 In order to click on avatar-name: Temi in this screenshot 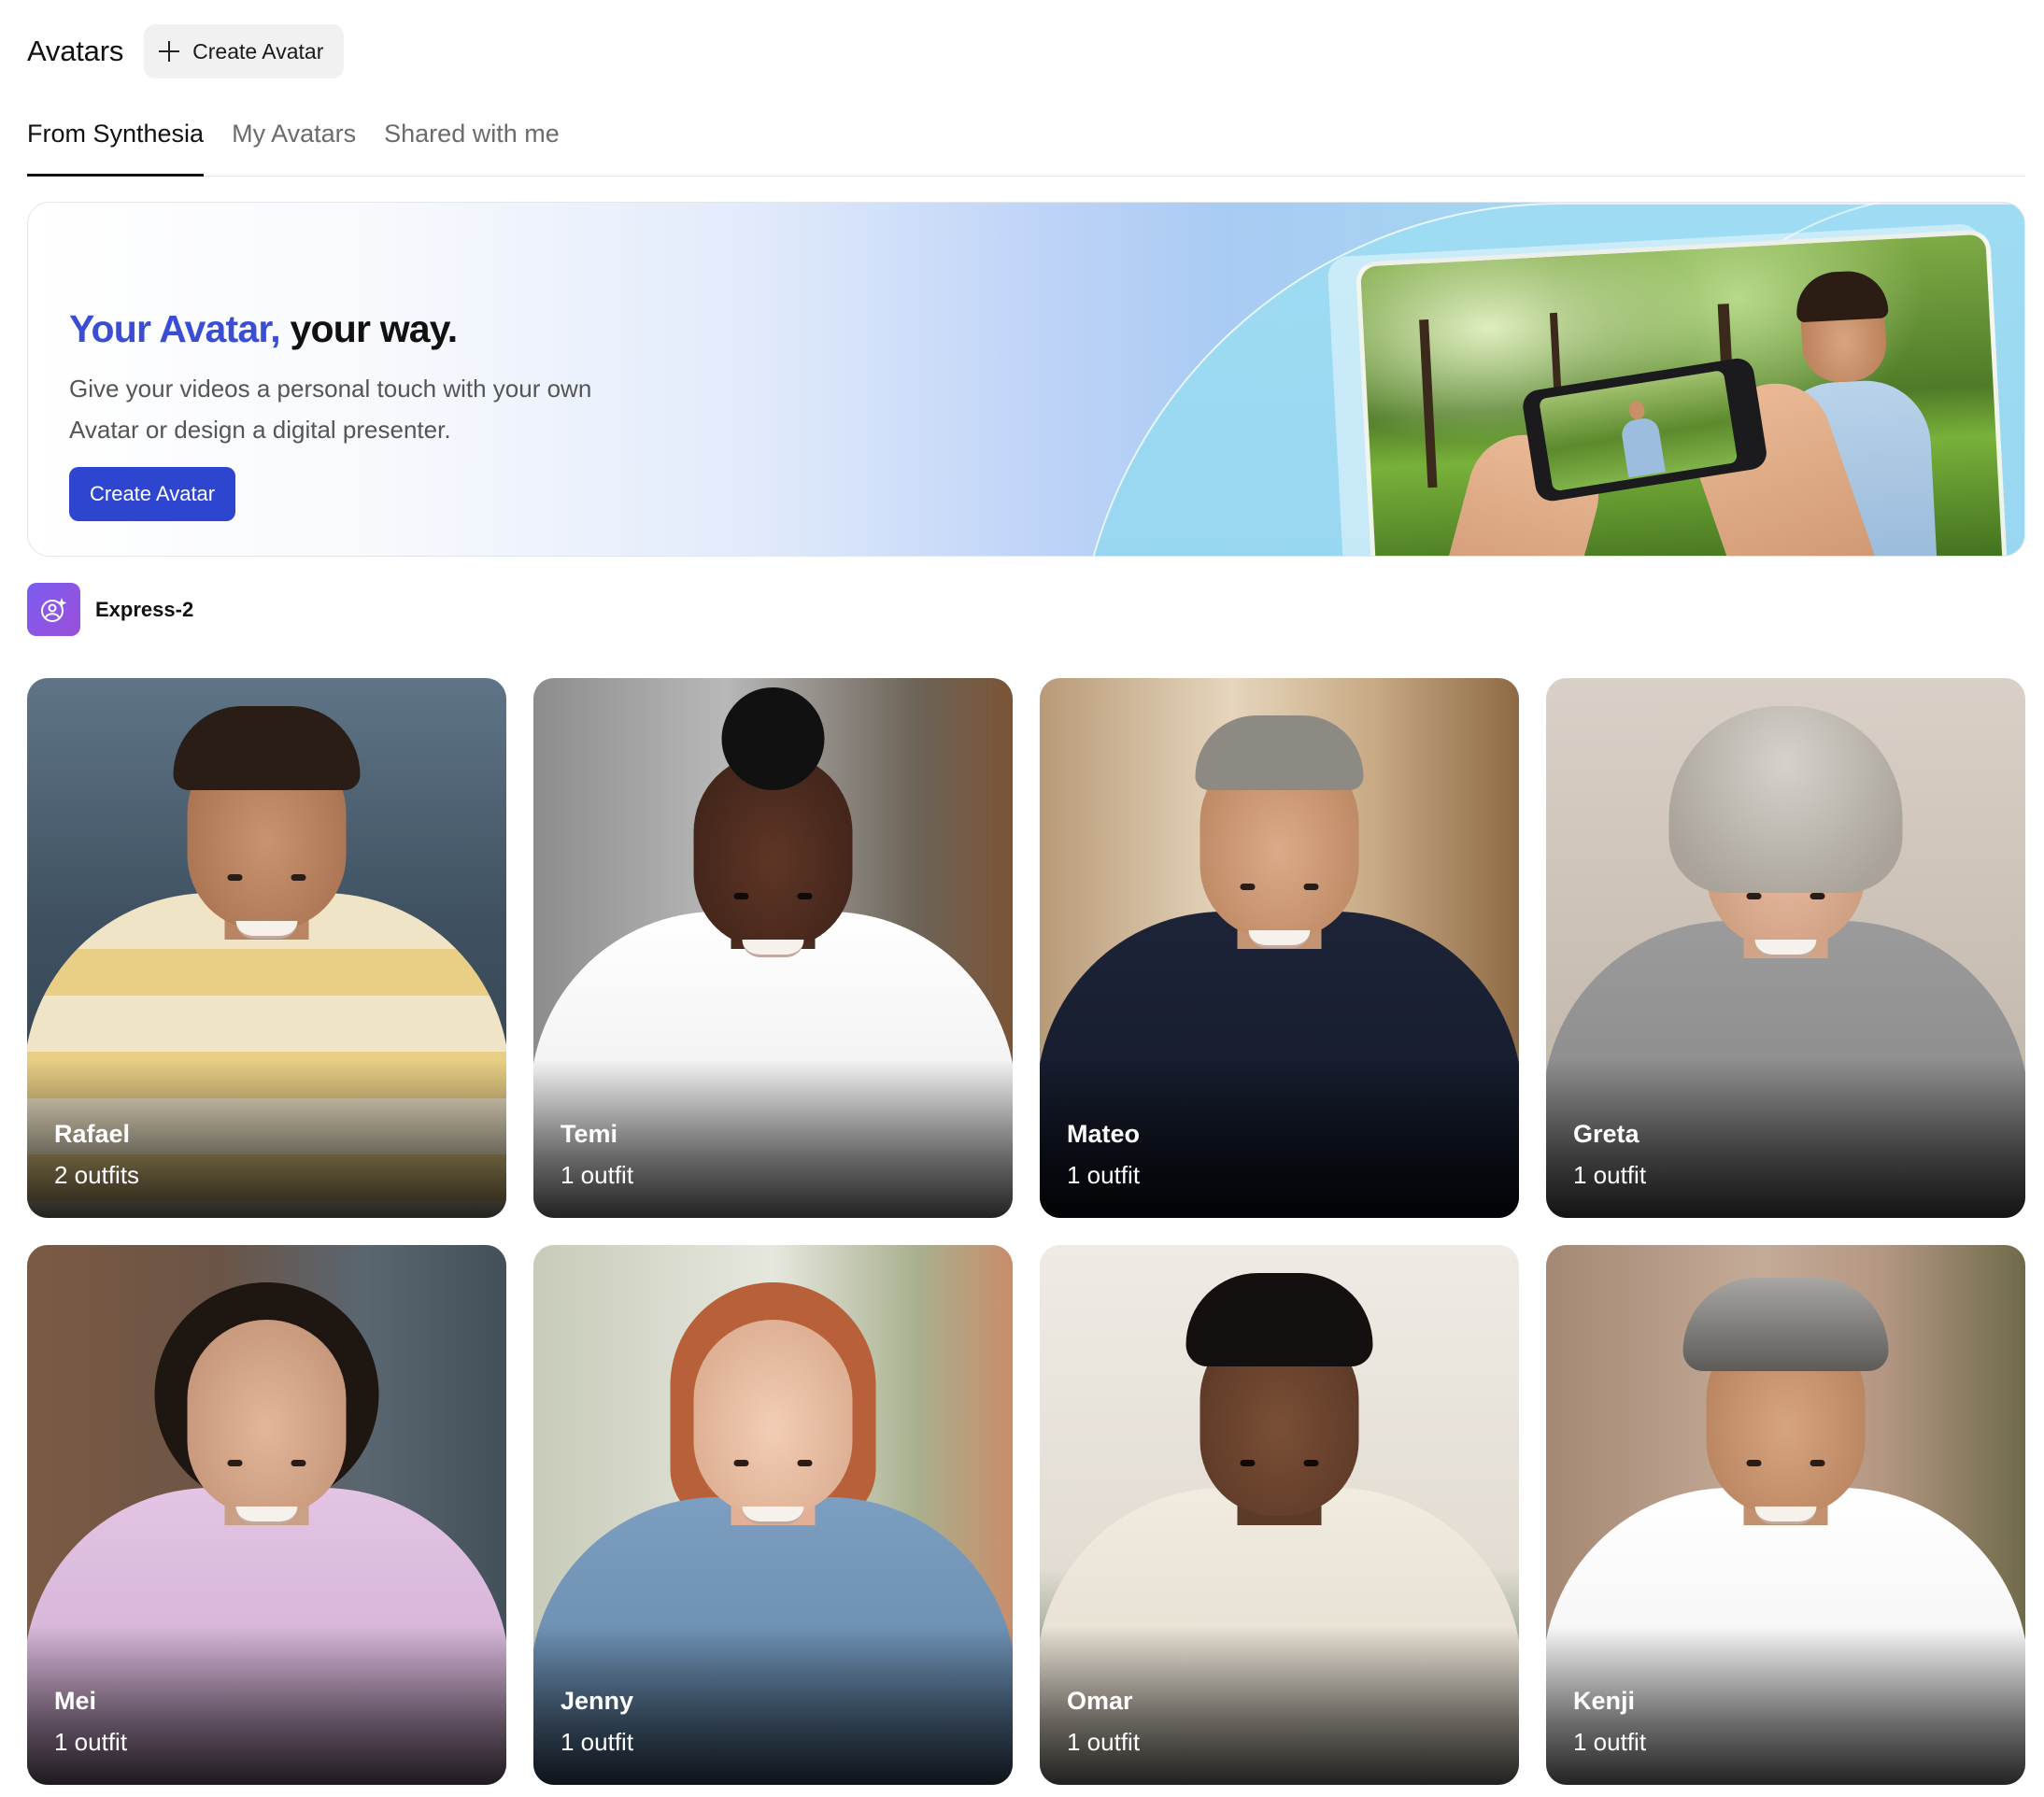, I will do `click(589, 1134)`.